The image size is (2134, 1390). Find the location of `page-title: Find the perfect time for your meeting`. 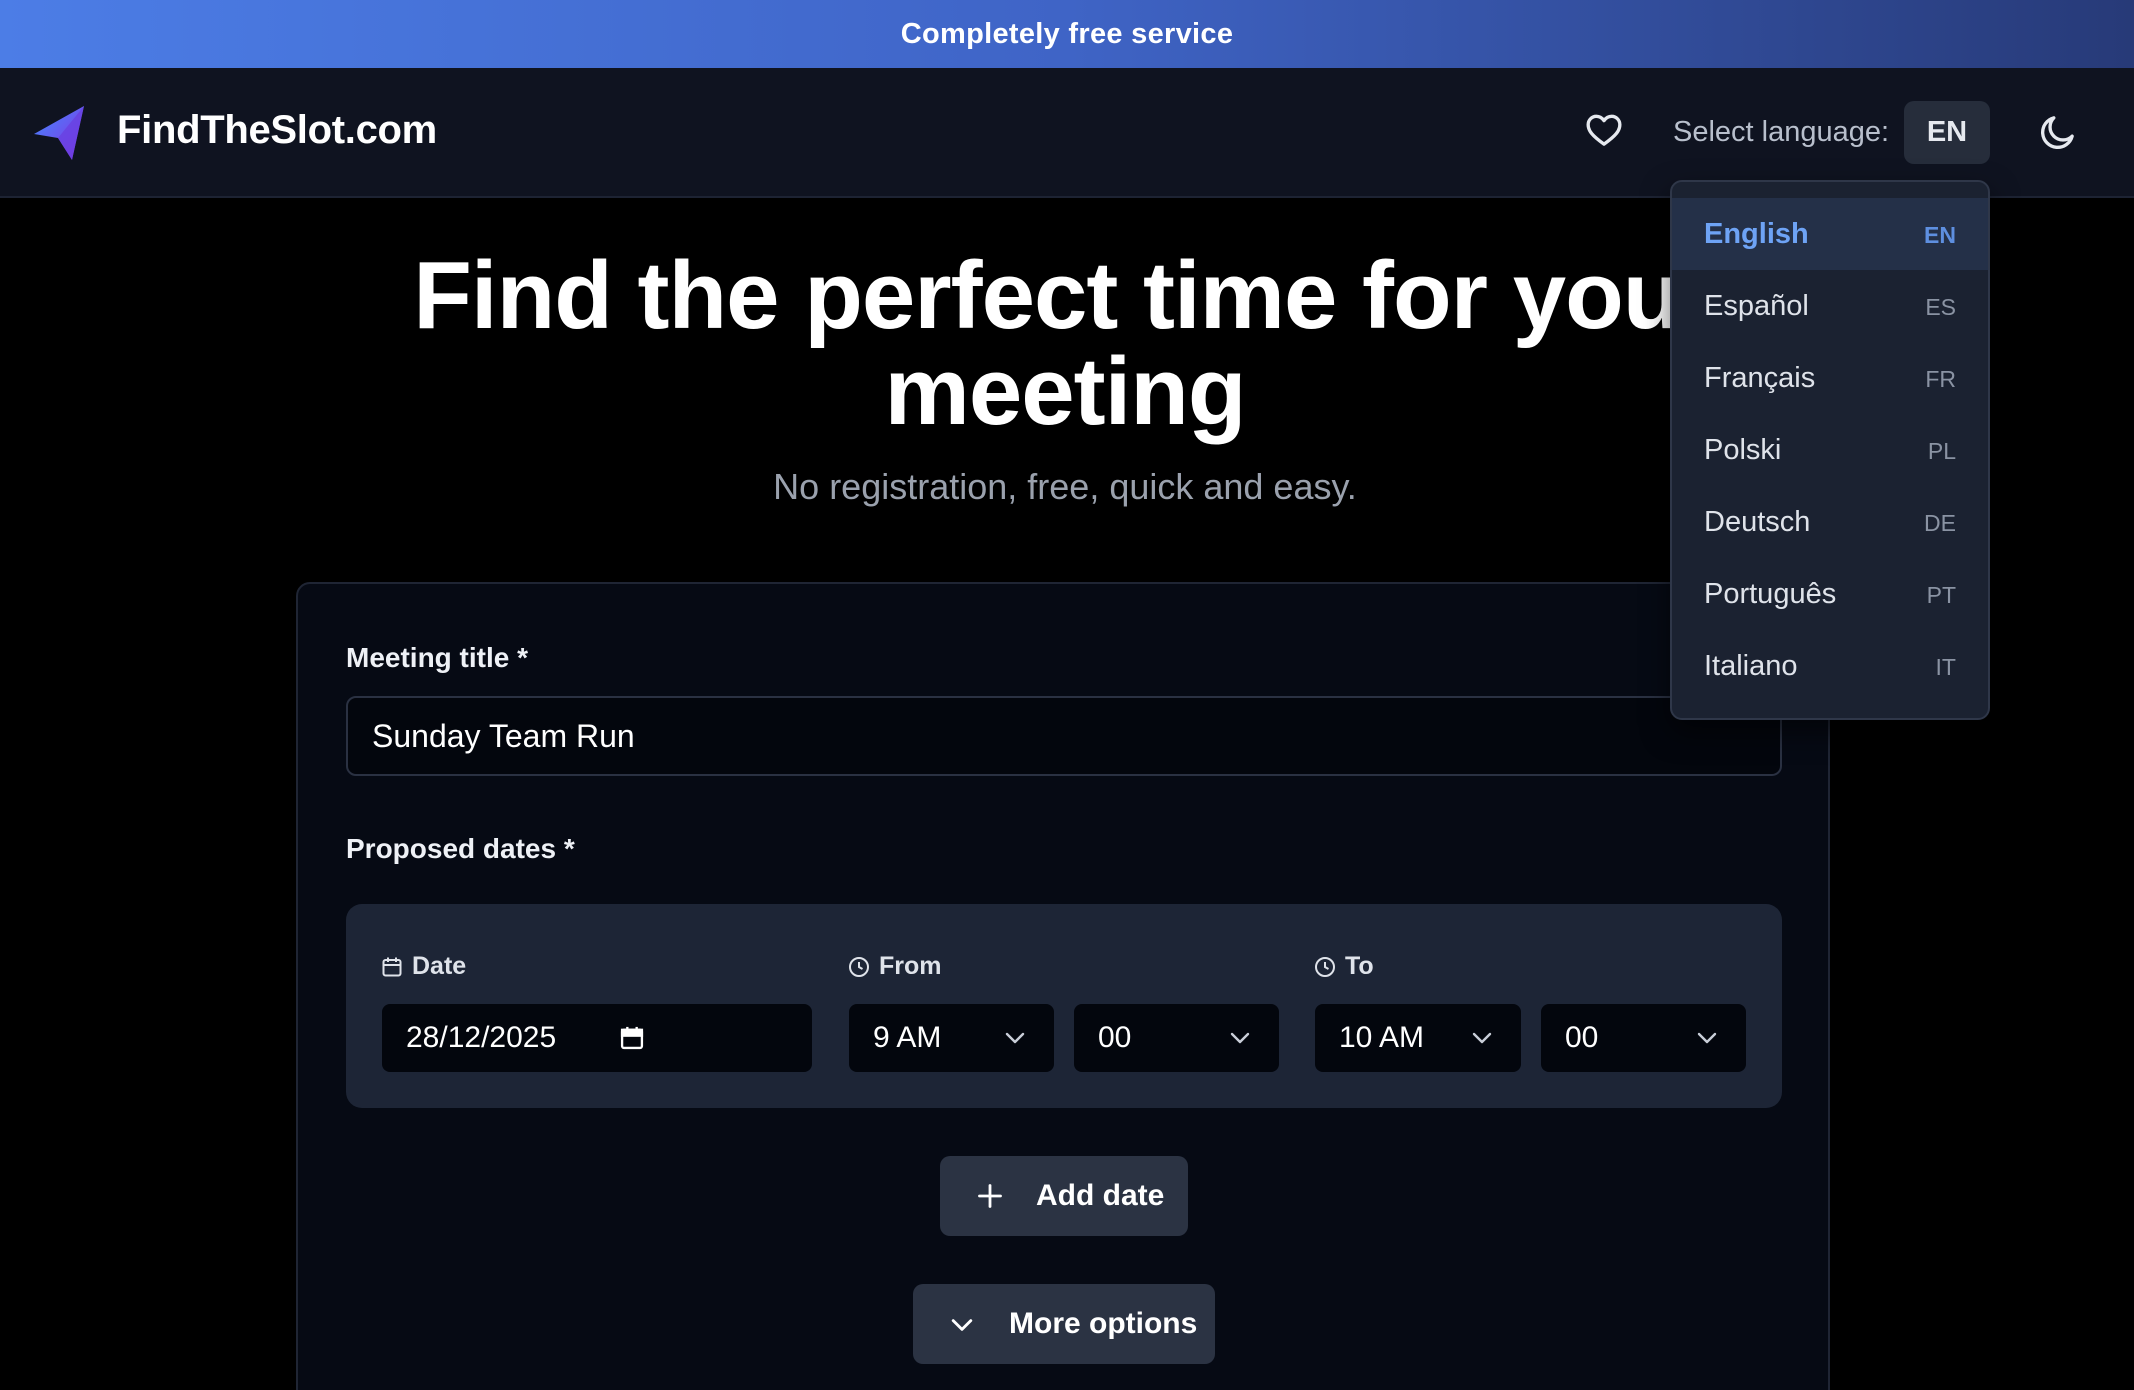

page-title: Find the perfect time for your meeting is located at coordinates (1065, 343).